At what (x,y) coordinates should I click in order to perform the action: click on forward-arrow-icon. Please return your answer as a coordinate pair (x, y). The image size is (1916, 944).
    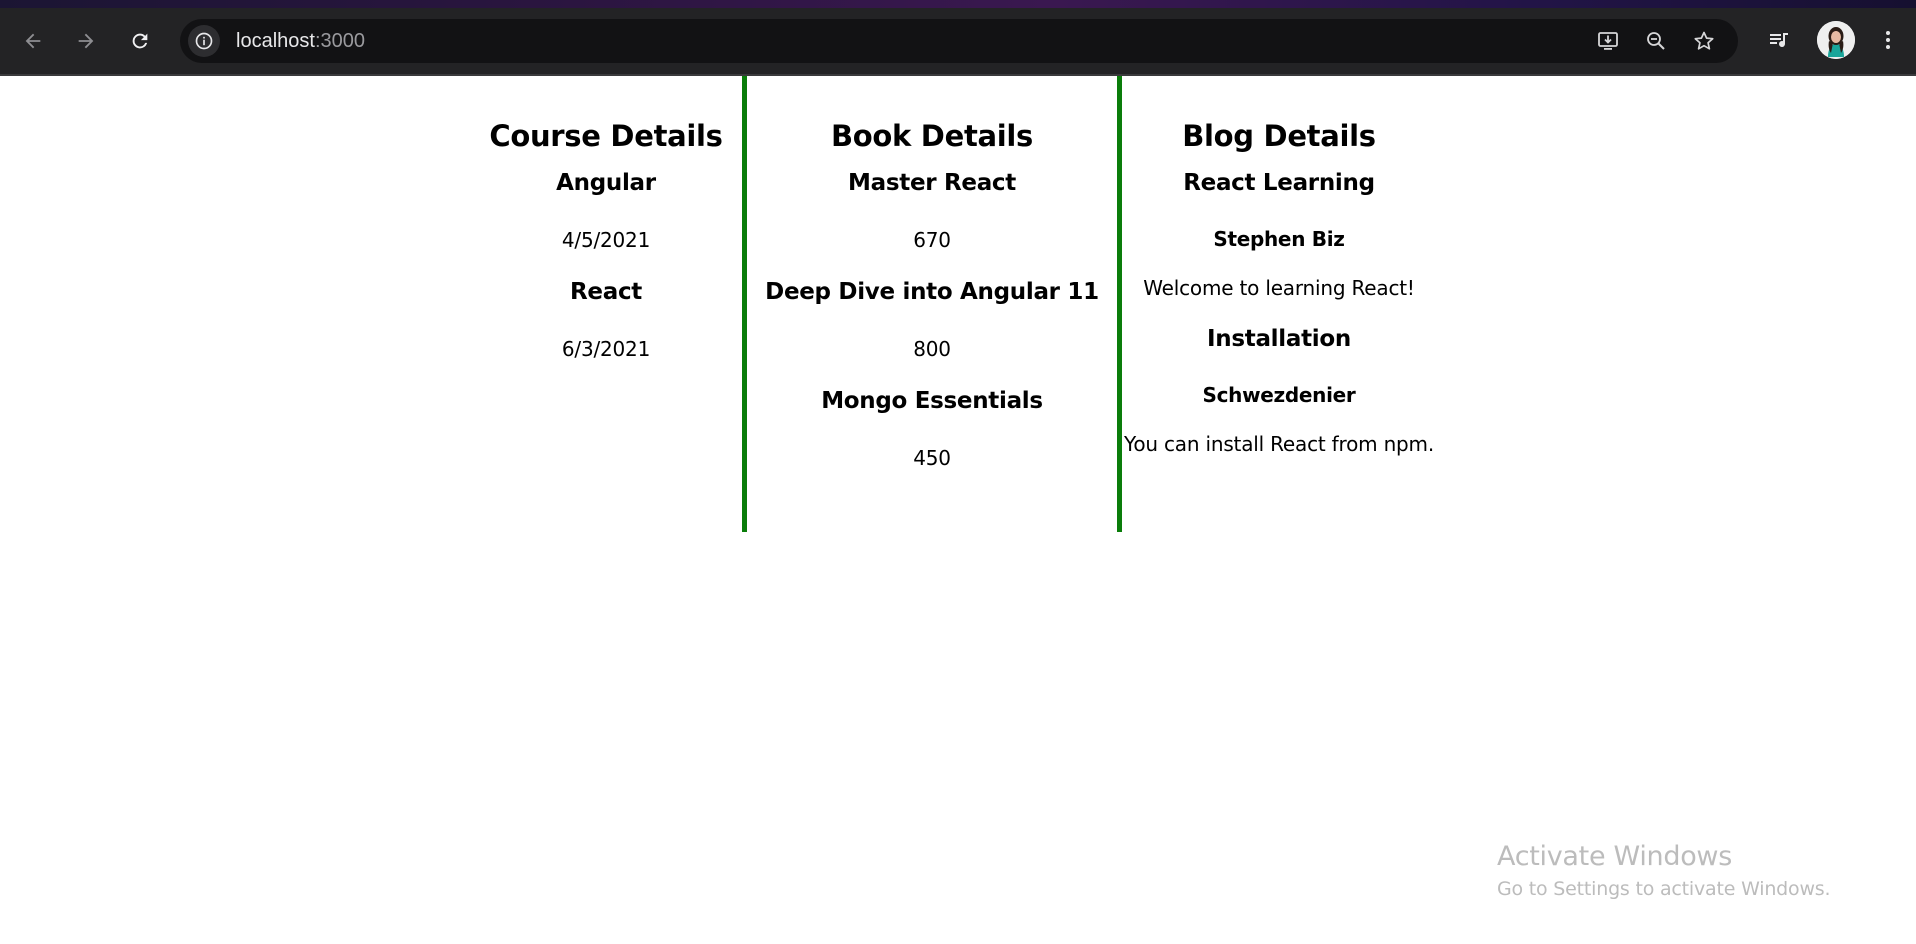
    Looking at the image, I should click on (86, 41).